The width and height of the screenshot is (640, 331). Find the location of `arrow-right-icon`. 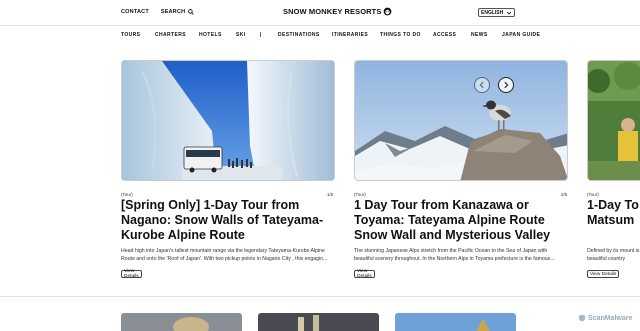

arrow-right-icon is located at coordinates (506, 85).